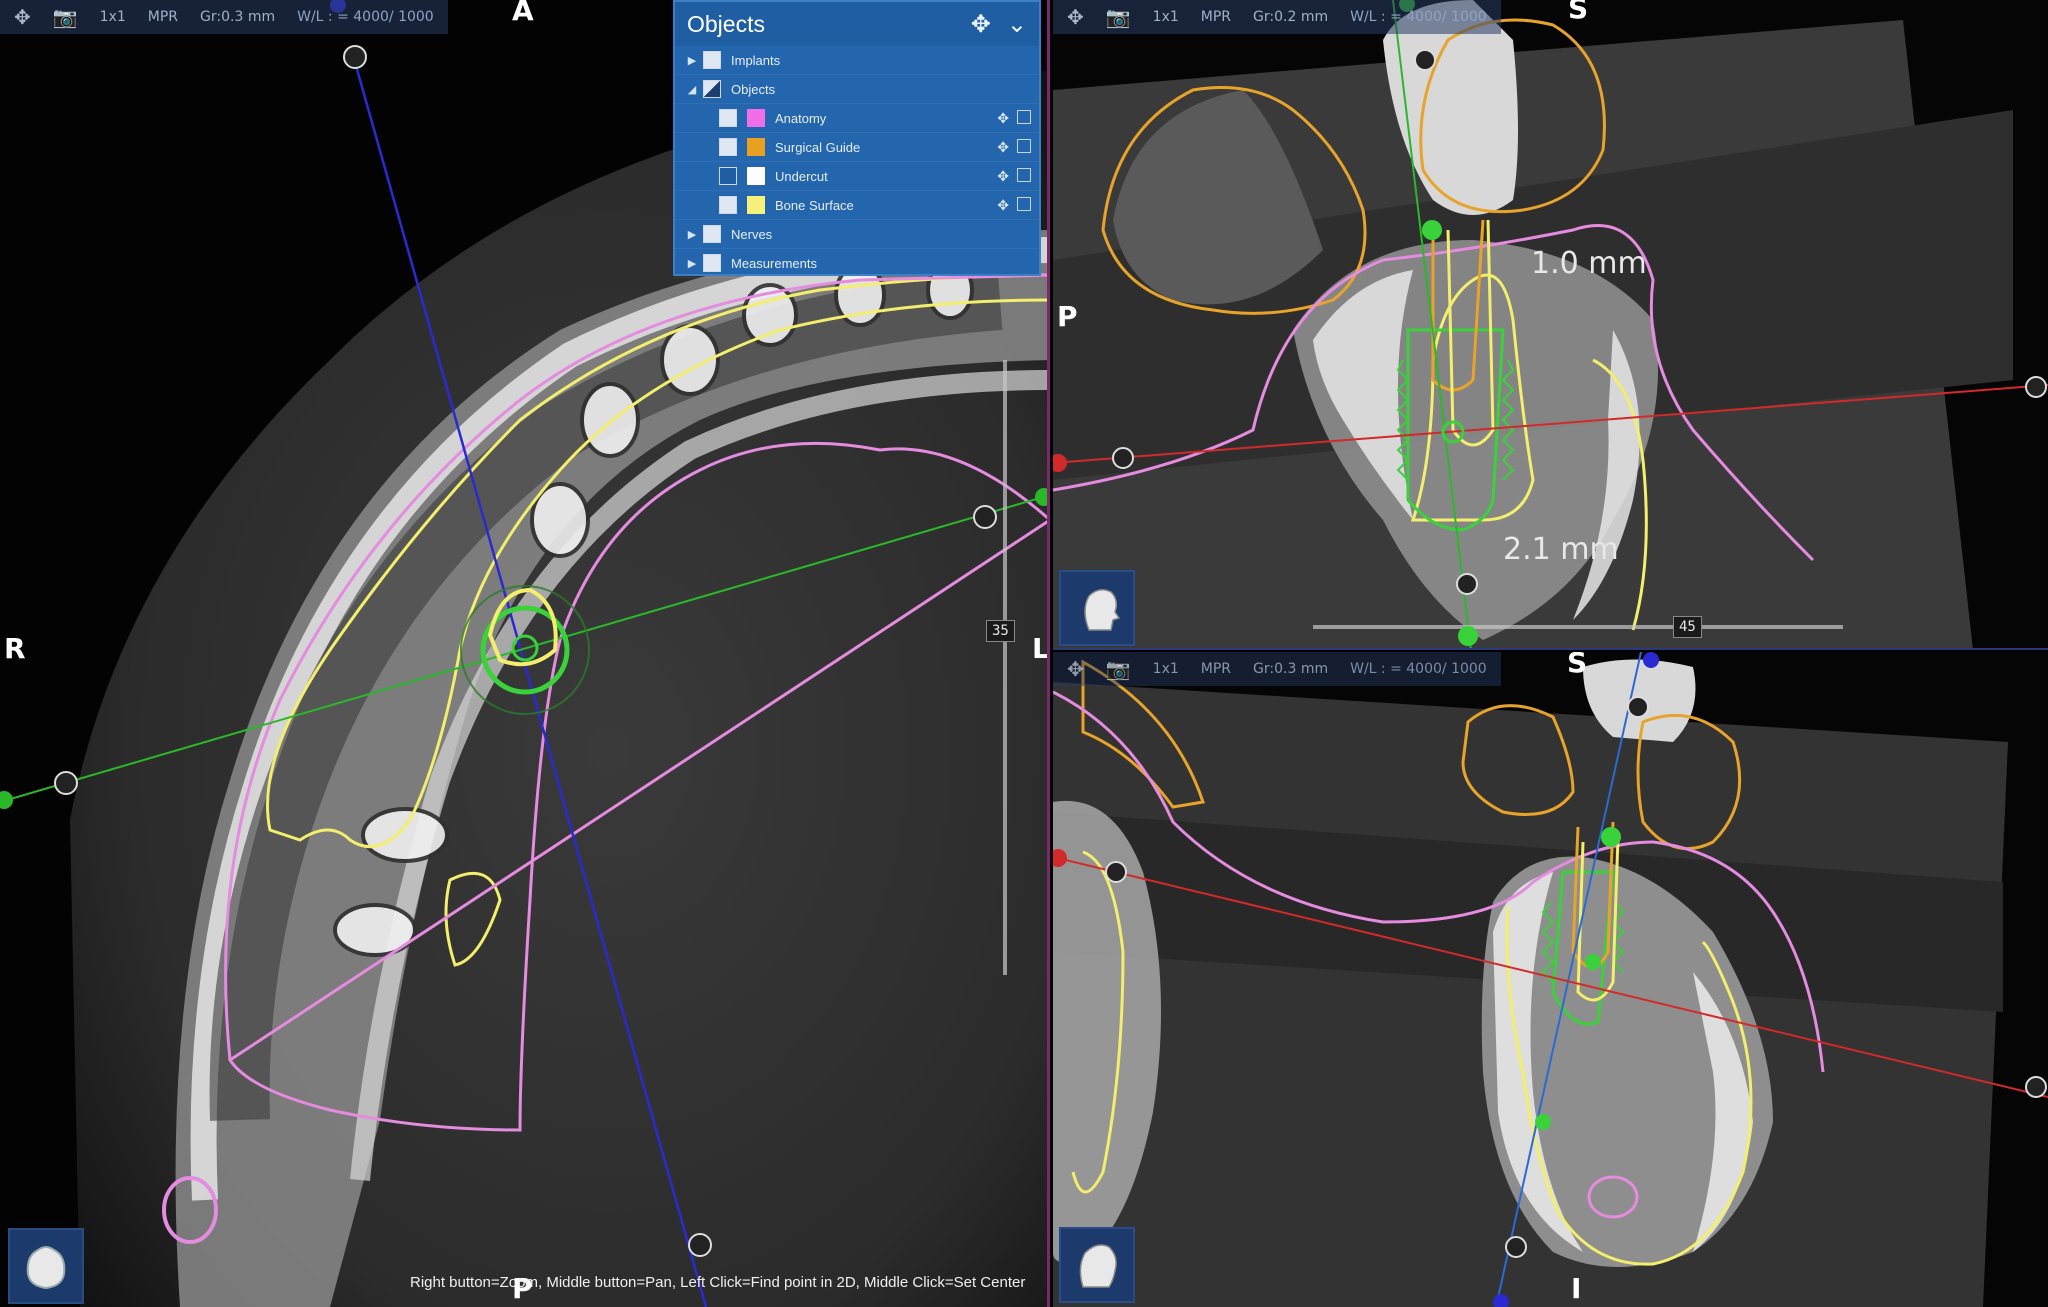  Describe the element at coordinates (756, 60) in the screenshot. I see `tree-item-label: Implants` at that location.